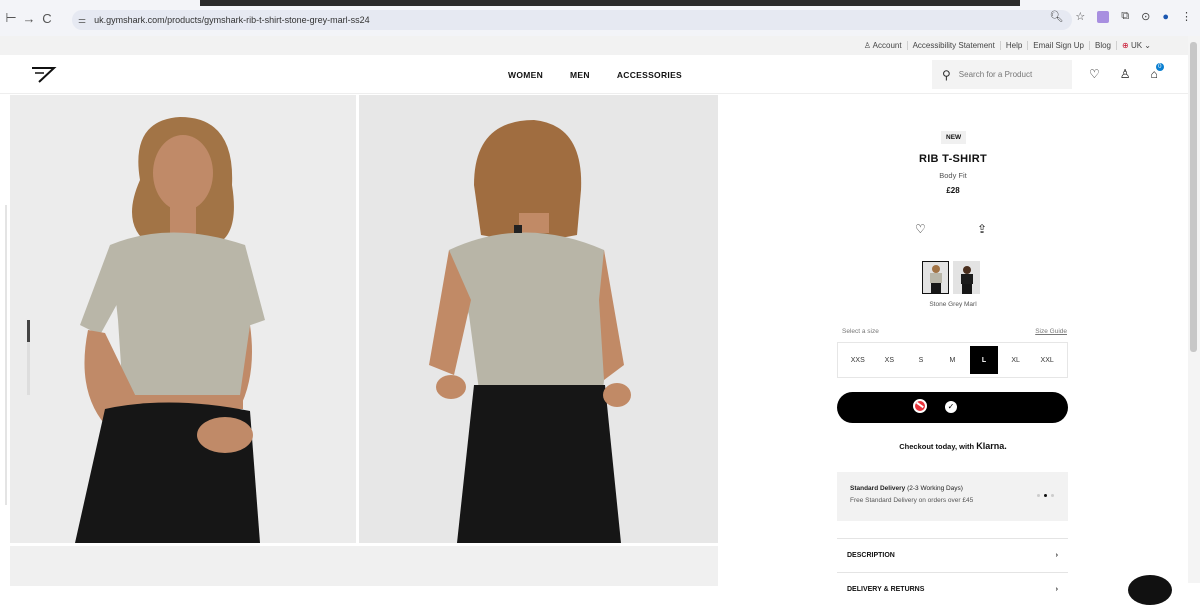 This screenshot has width=1200, height=606. I want to click on nav-accessories: ACCESSORIES, so click(649, 75).